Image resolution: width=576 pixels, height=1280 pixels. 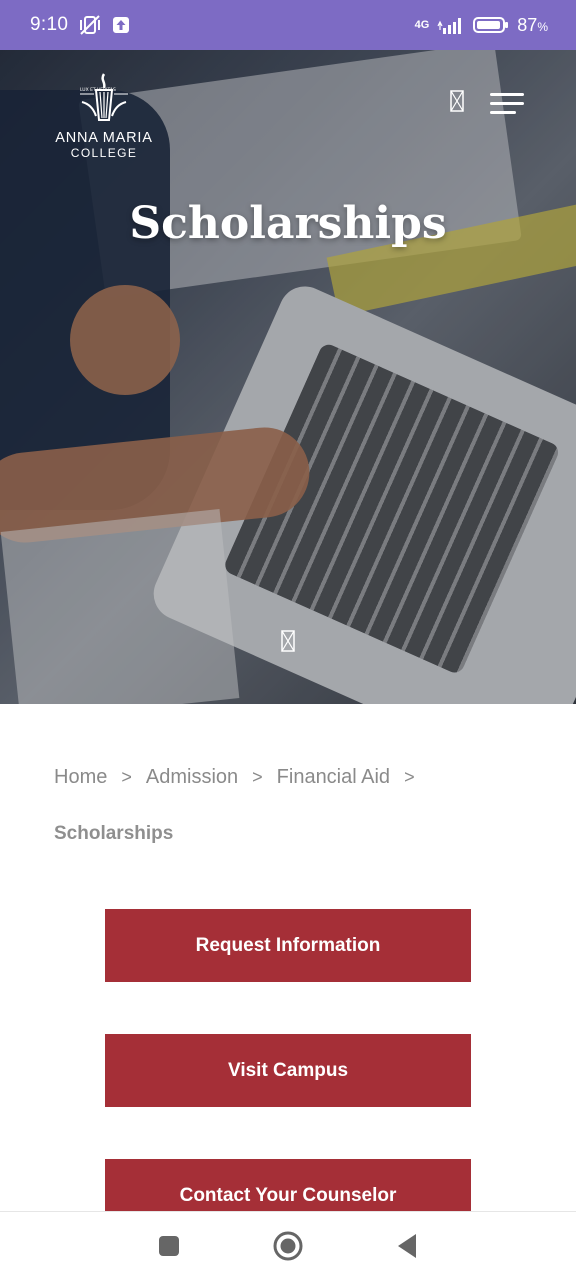 I want to click on logo-name: ANNA MARIA, so click(x=104, y=138).